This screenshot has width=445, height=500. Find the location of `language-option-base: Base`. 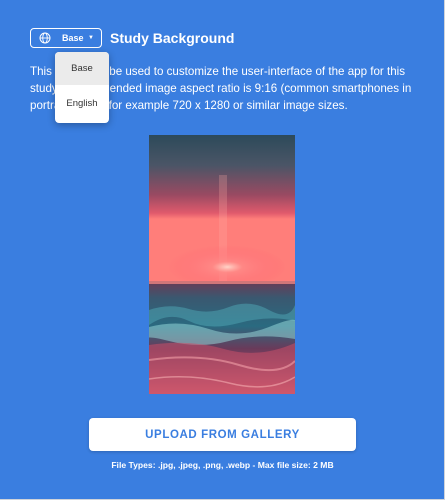

language-option-base: Base is located at coordinates (82, 68).